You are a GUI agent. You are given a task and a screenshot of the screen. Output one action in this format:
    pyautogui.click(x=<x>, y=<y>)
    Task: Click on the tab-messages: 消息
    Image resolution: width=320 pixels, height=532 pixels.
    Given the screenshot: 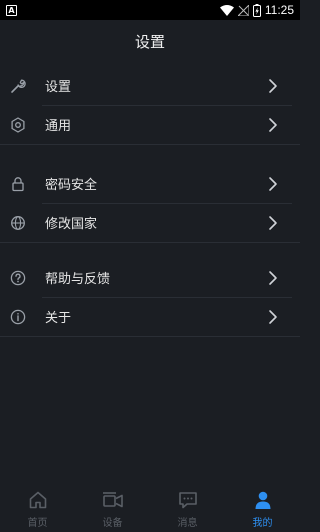 What is the action you would take?
    pyautogui.click(x=188, y=509)
    